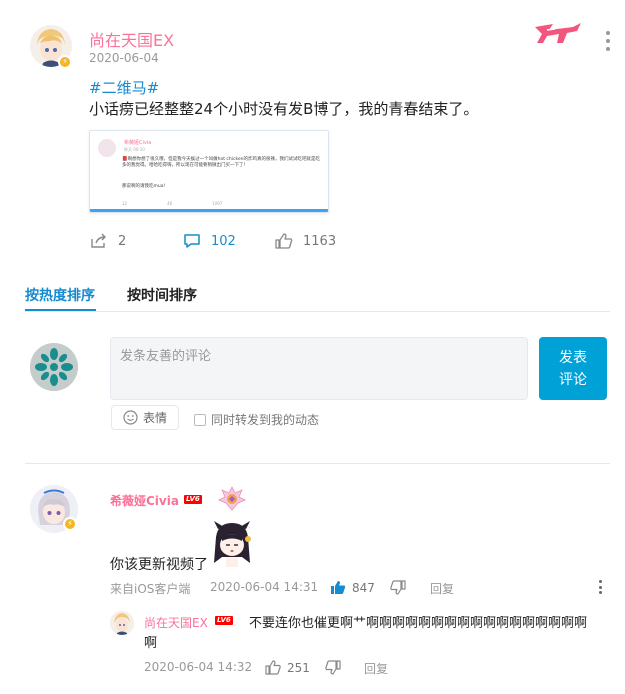 This screenshot has width=625, height=694. Describe the element at coordinates (298, 667) in the screenshot. I see `reply-like-count: 251` at that location.